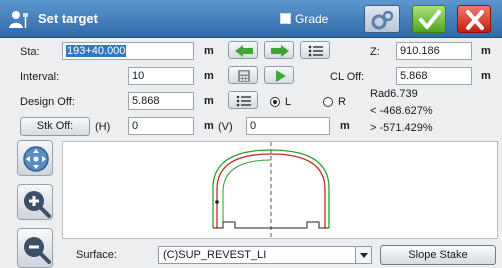 Image resolution: width=502 pixels, height=268 pixels. Describe the element at coordinates (438, 255) in the screenshot. I see `slope-stake-button: Slope Stake` at that location.